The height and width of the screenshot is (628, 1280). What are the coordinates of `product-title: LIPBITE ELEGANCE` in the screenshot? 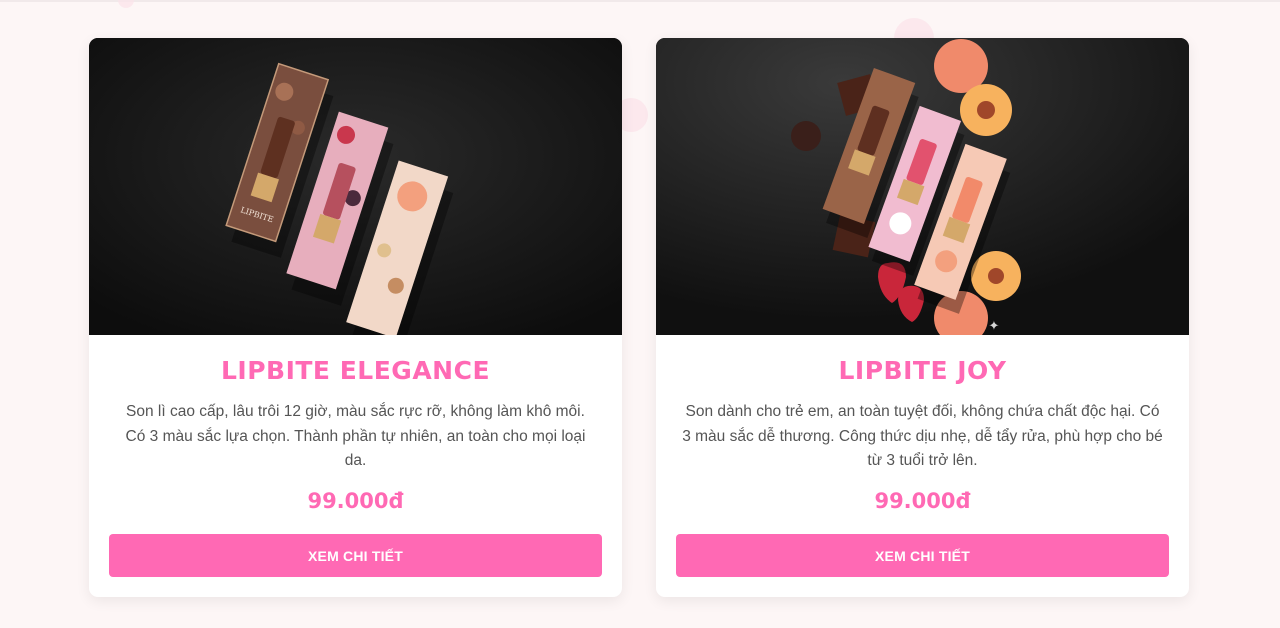 It's located at (355, 370).